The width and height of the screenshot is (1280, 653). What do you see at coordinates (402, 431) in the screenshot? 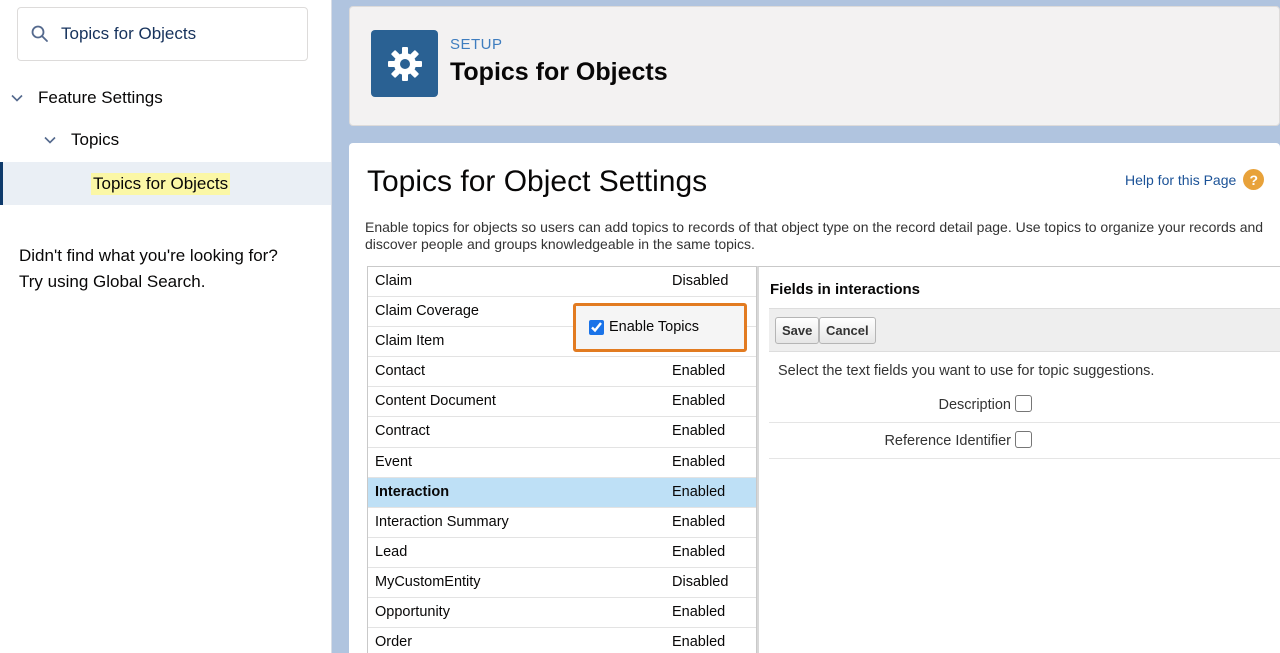
I see `object-name: Contract` at bounding box center [402, 431].